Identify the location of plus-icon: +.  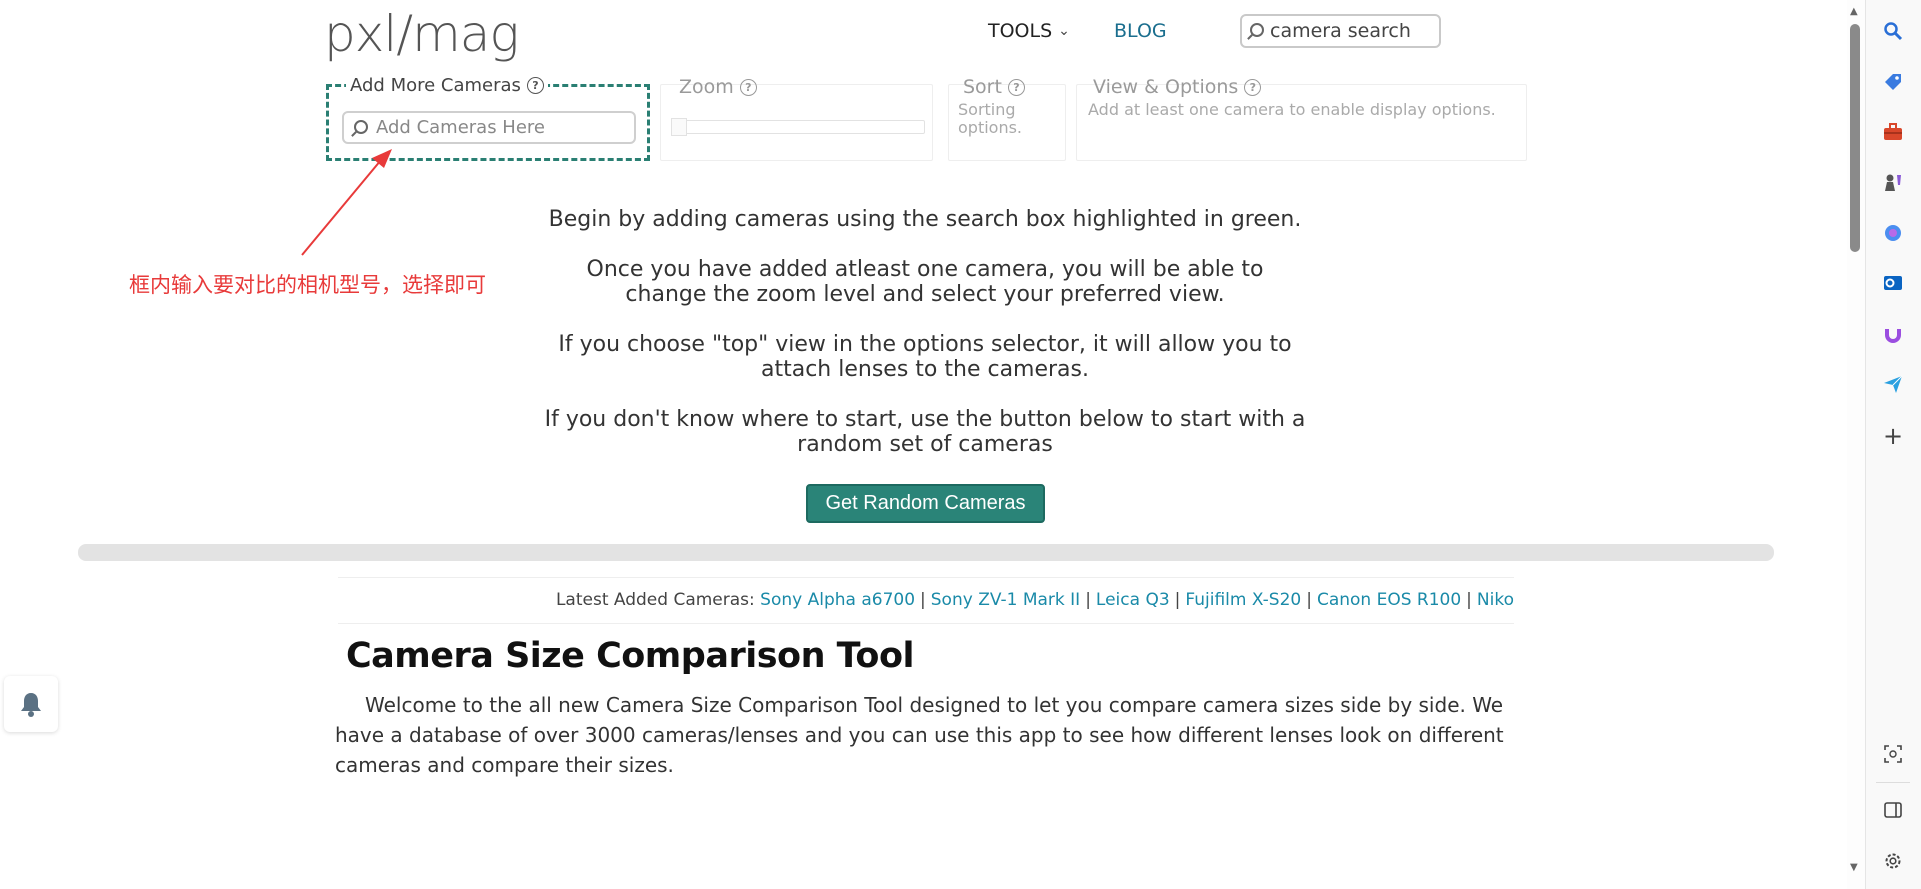
(1893, 436).